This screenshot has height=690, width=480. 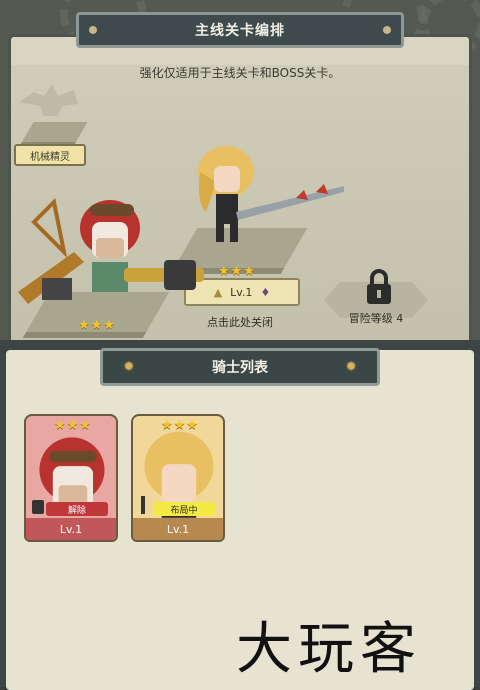 What do you see at coordinates (77, 509) in the screenshot?
I see `remove-button: 解除` at bounding box center [77, 509].